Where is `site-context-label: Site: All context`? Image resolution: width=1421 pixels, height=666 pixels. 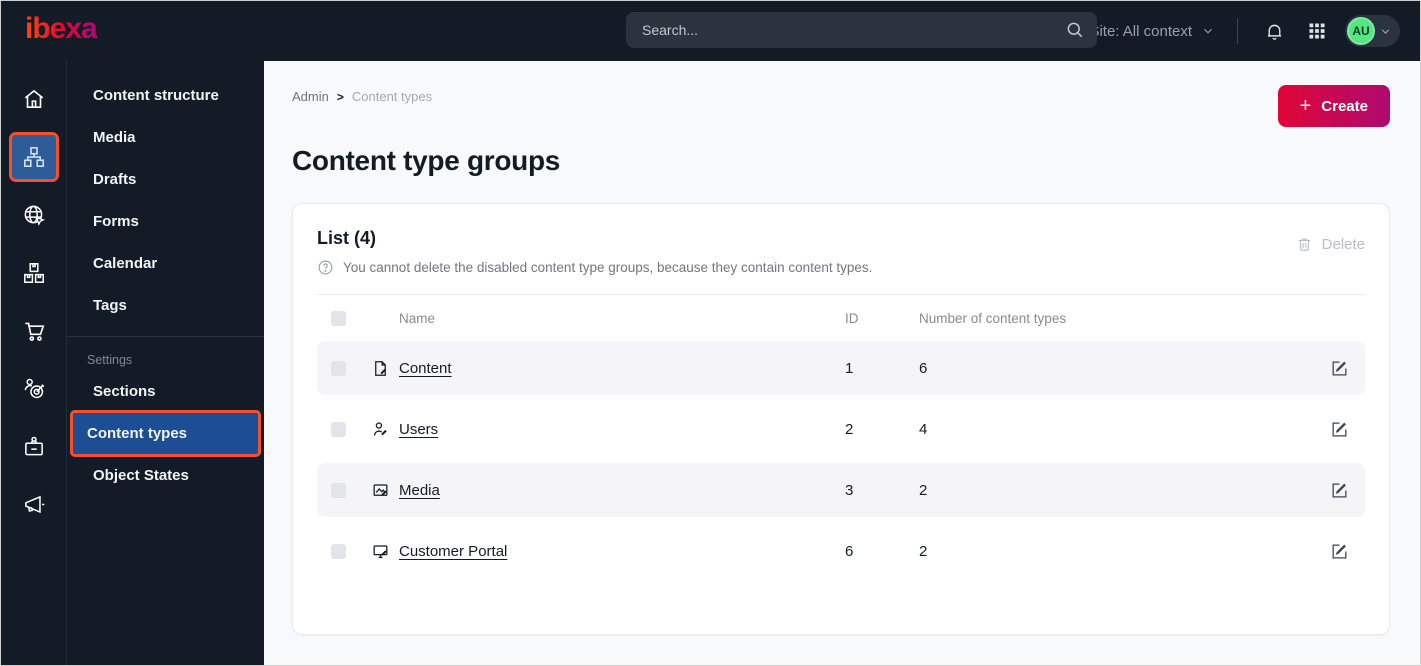
site-context-label: Site: All context is located at coordinates (1140, 31).